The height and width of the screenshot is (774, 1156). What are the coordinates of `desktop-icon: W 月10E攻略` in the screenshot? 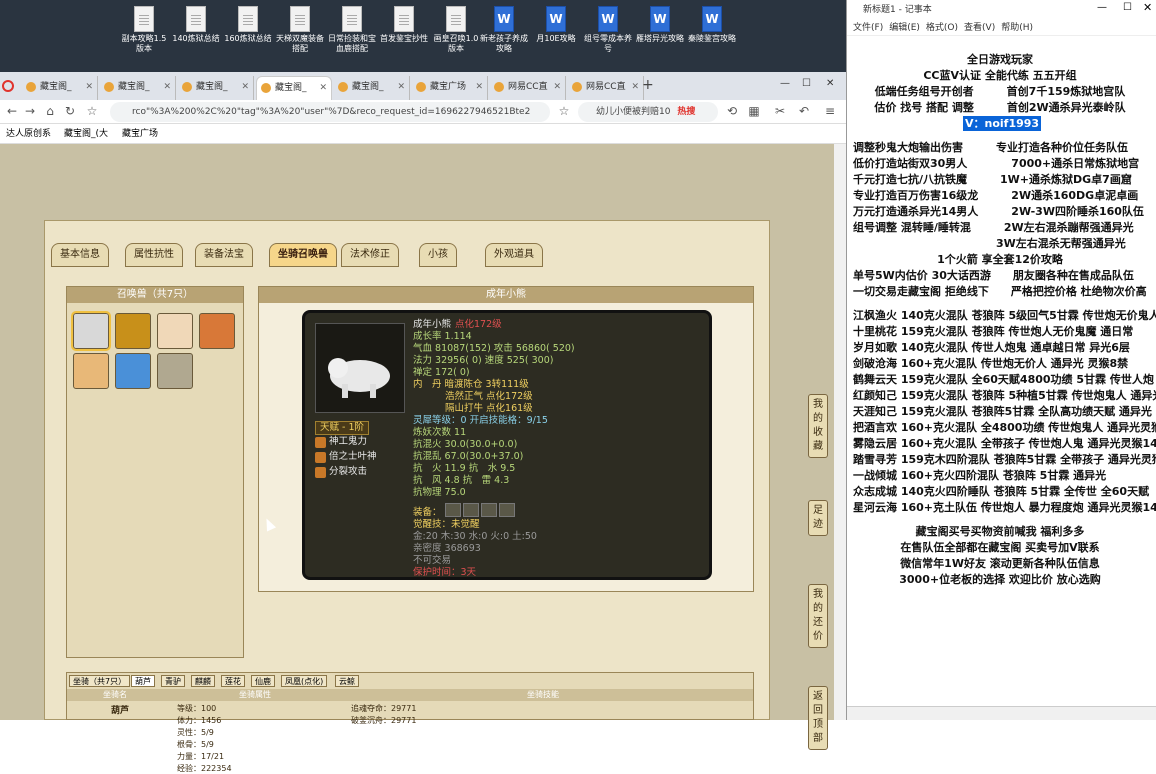 It's located at (556, 25).